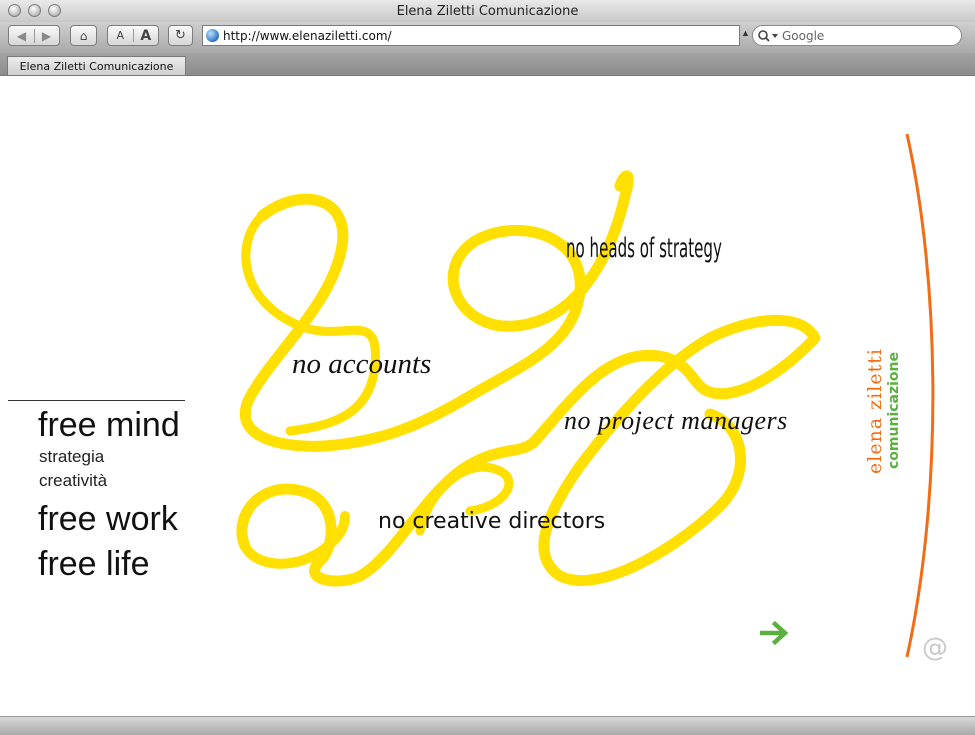 The width and height of the screenshot is (975, 735). I want to click on tab-elena-ziletti: Elena Ziletti Comunicazione, so click(96, 65).